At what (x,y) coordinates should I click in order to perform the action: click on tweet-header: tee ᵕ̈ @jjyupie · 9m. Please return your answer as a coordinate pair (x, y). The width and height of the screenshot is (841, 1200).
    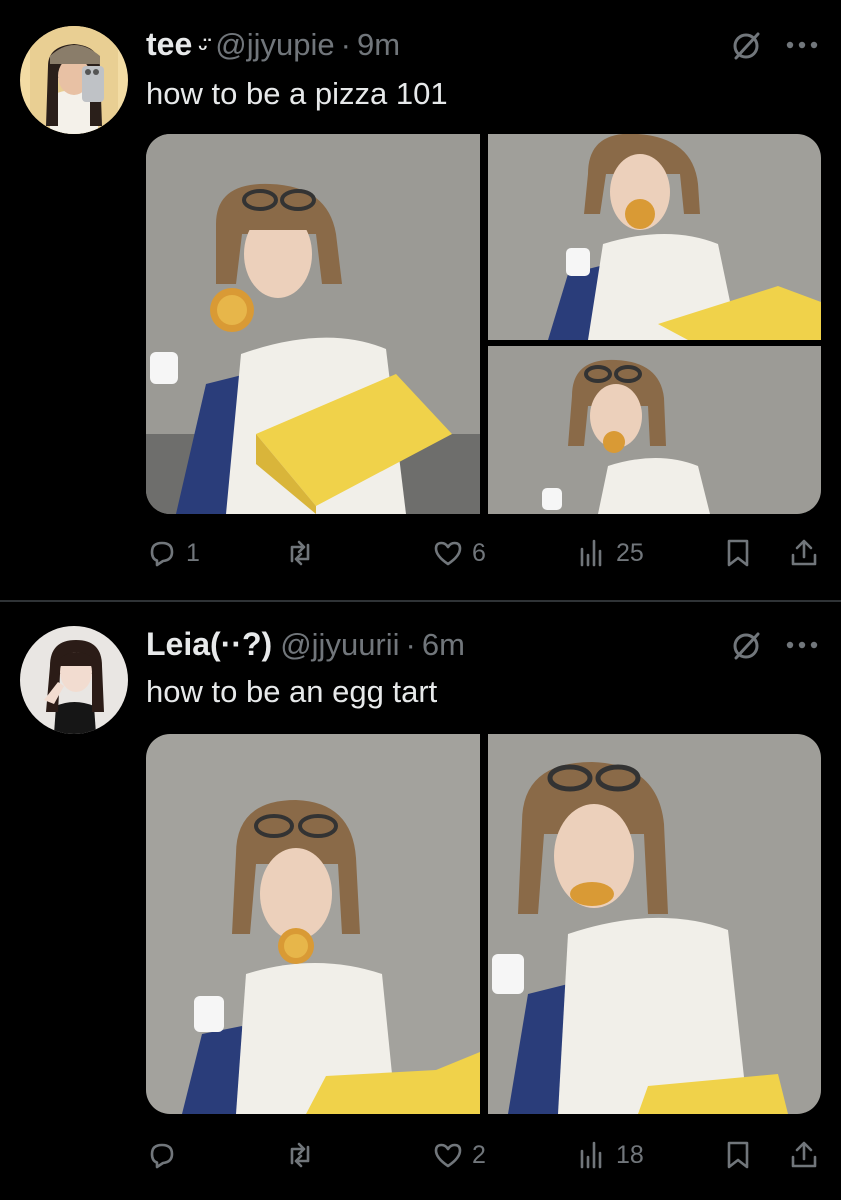
    Looking at the image, I should click on (273, 46).